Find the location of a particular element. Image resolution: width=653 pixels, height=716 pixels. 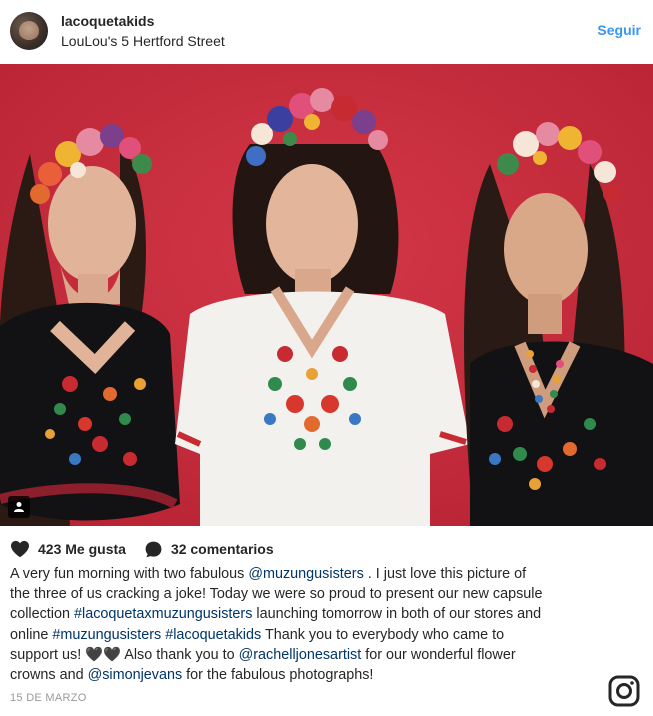

mention-link: @rachelljonesartist is located at coordinates (300, 655).